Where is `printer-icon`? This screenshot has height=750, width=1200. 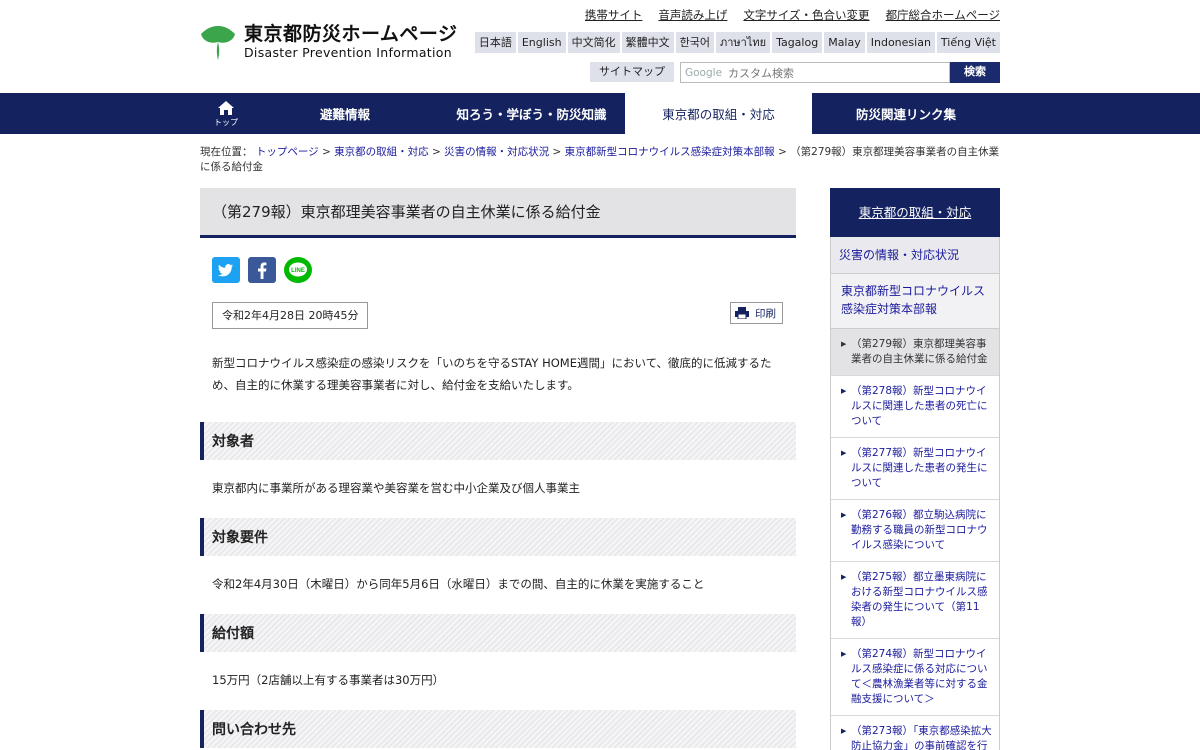
printer-icon is located at coordinates (742, 313).